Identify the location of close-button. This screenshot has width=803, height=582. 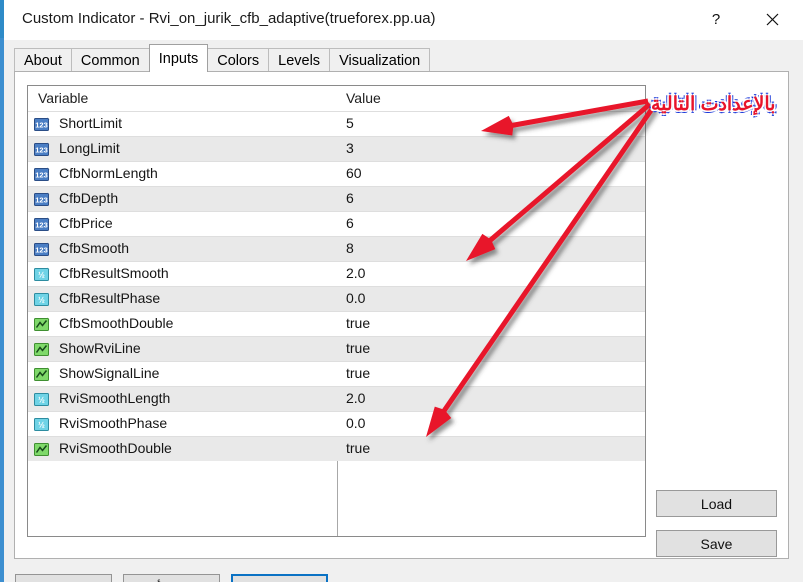
(772, 19).